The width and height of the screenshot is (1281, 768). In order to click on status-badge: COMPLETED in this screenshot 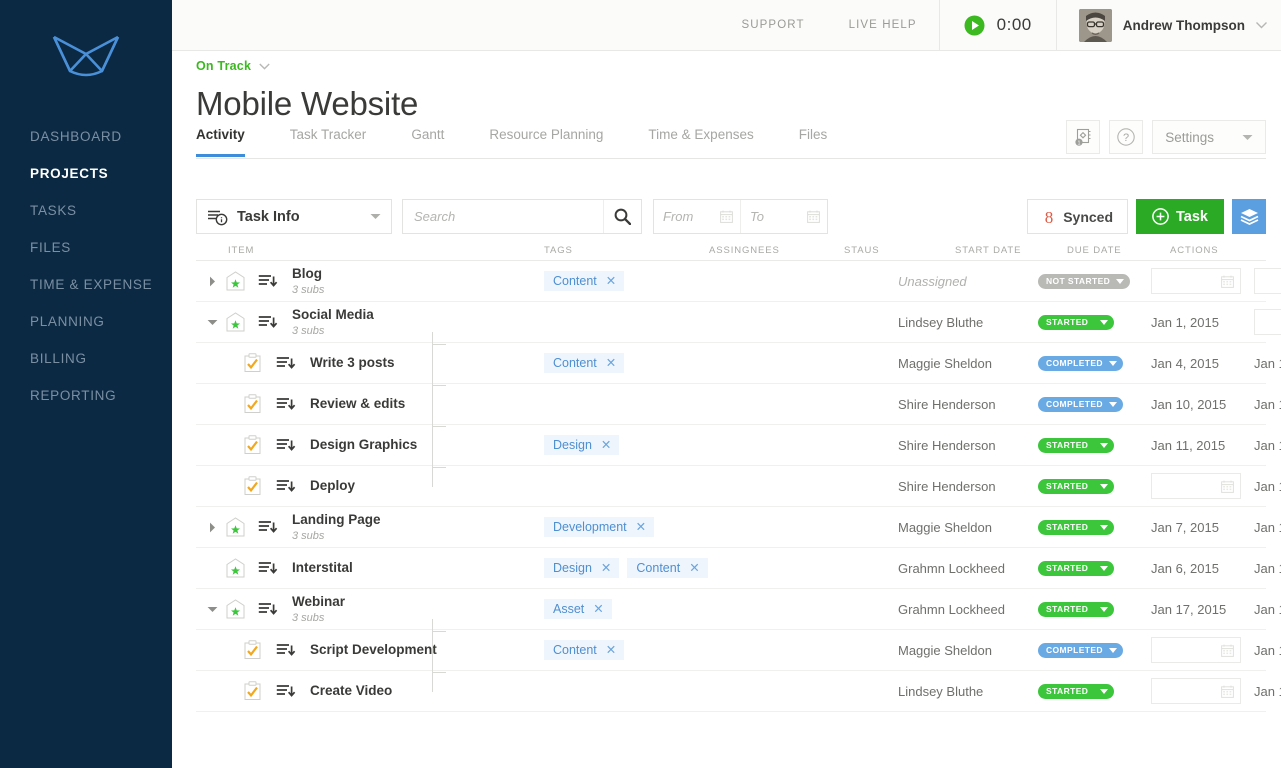, I will do `click(1080, 363)`.